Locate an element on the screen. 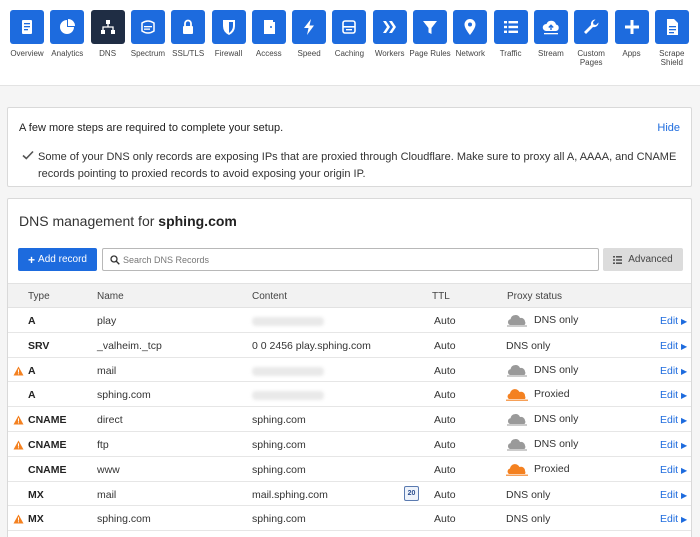 This screenshot has width=700, height=537. door-icon is located at coordinates (269, 27).